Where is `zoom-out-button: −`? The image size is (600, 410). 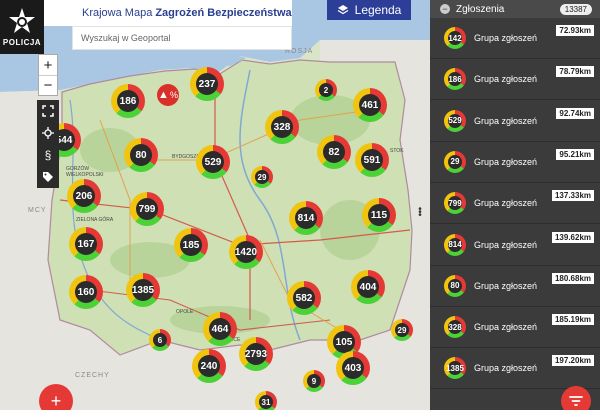
zoom-out-button: − is located at coordinates (48, 85).